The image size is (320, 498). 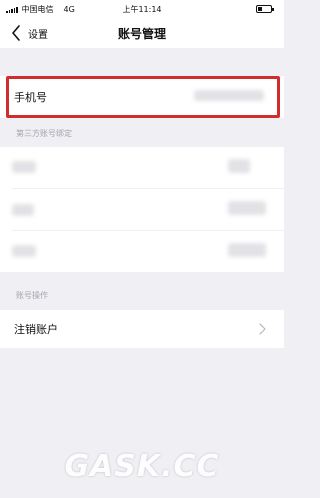 What do you see at coordinates (229, 95) in the screenshot?
I see `phone-value-redacted` at bounding box center [229, 95].